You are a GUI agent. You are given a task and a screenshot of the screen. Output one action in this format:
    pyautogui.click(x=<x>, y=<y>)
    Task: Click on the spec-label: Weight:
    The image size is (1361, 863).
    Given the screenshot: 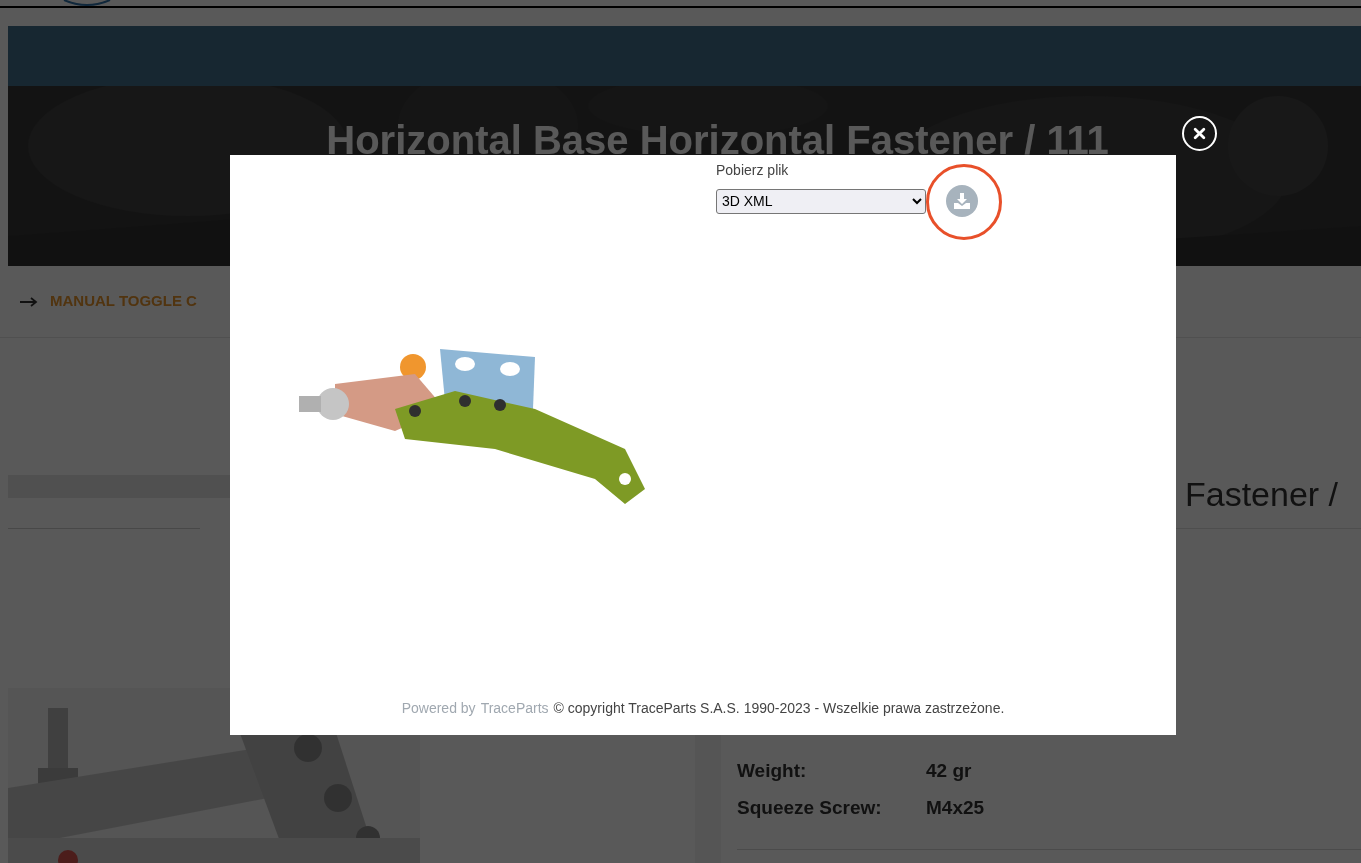 What is the action you would take?
    pyautogui.click(x=772, y=771)
    